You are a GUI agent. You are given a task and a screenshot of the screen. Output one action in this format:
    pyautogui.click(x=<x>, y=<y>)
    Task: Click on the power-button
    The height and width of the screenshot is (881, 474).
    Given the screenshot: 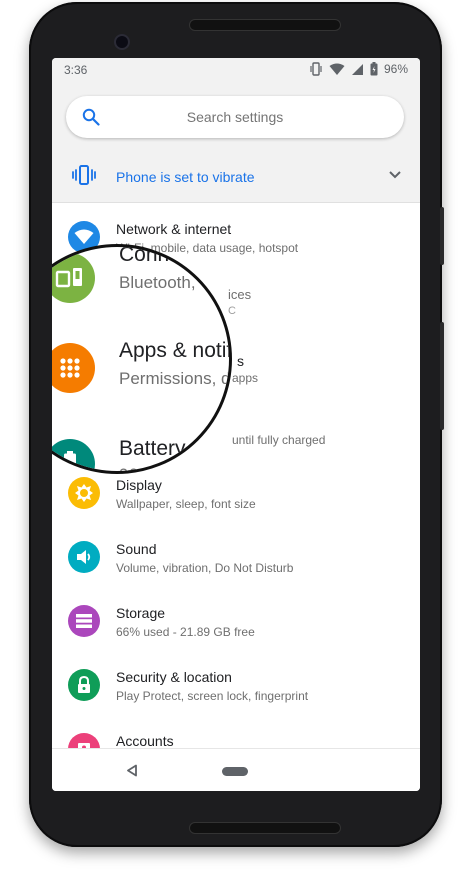 What is the action you would take?
    pyautogui.click(x=442, y=236)
    